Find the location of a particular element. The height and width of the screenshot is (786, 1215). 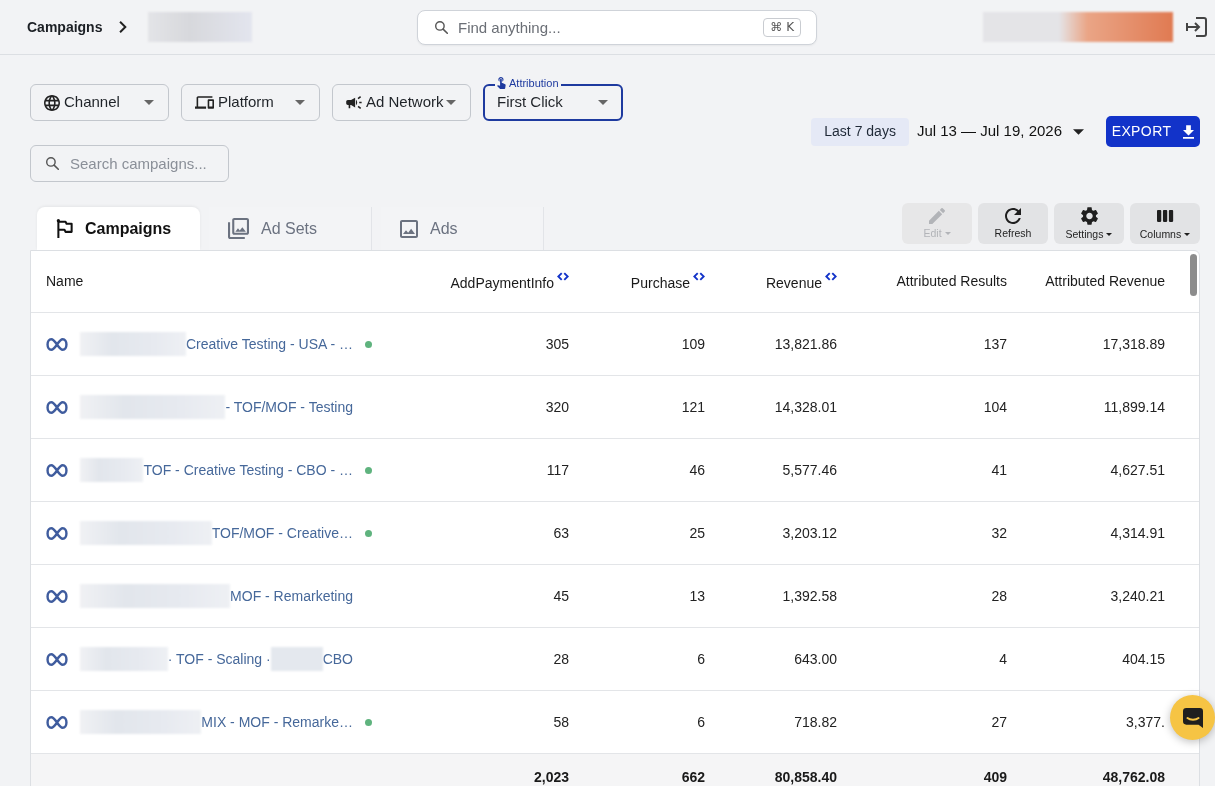

column-header: AddPaymentInfo is located at coordinates (502, 283).